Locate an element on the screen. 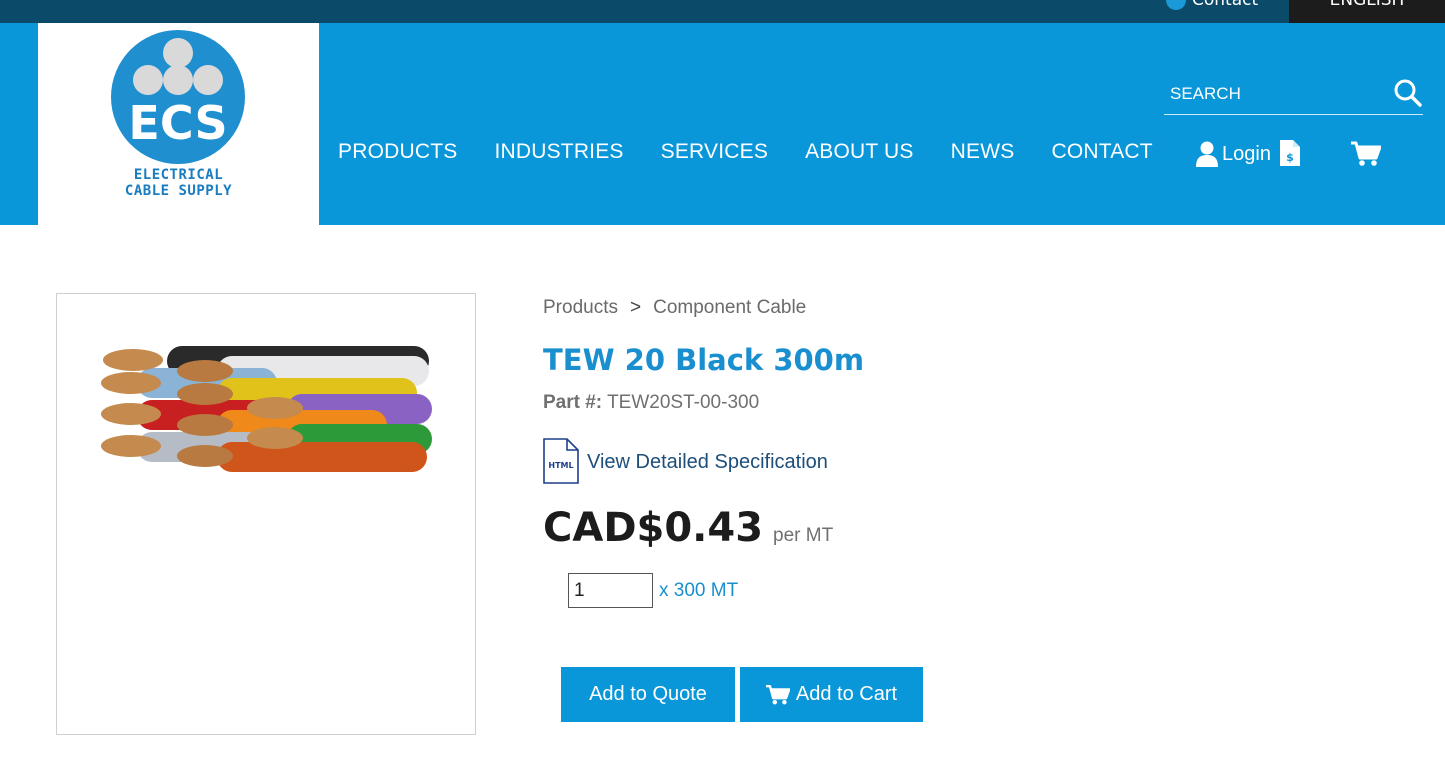  price-unit: per MT is located at coordinates (803, 535).